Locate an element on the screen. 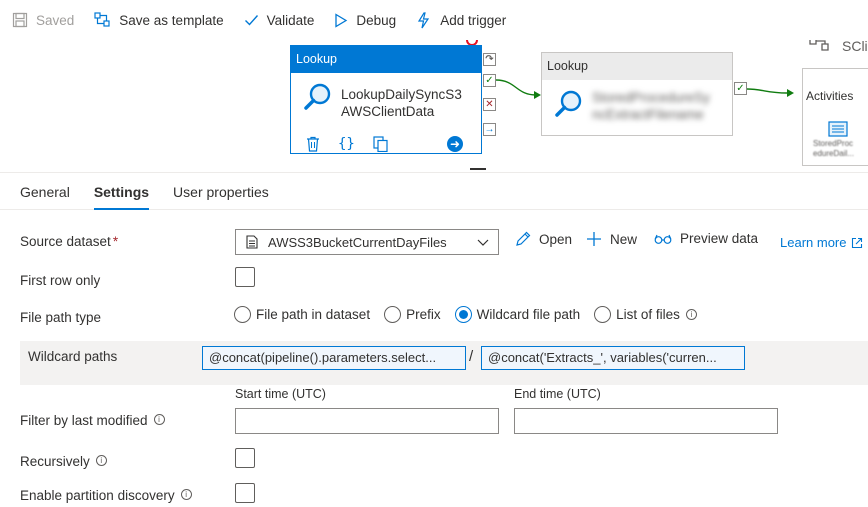 This screenshot has height=507, width=868. recursively-label: Recursively i is located at coordinates (63, 461).